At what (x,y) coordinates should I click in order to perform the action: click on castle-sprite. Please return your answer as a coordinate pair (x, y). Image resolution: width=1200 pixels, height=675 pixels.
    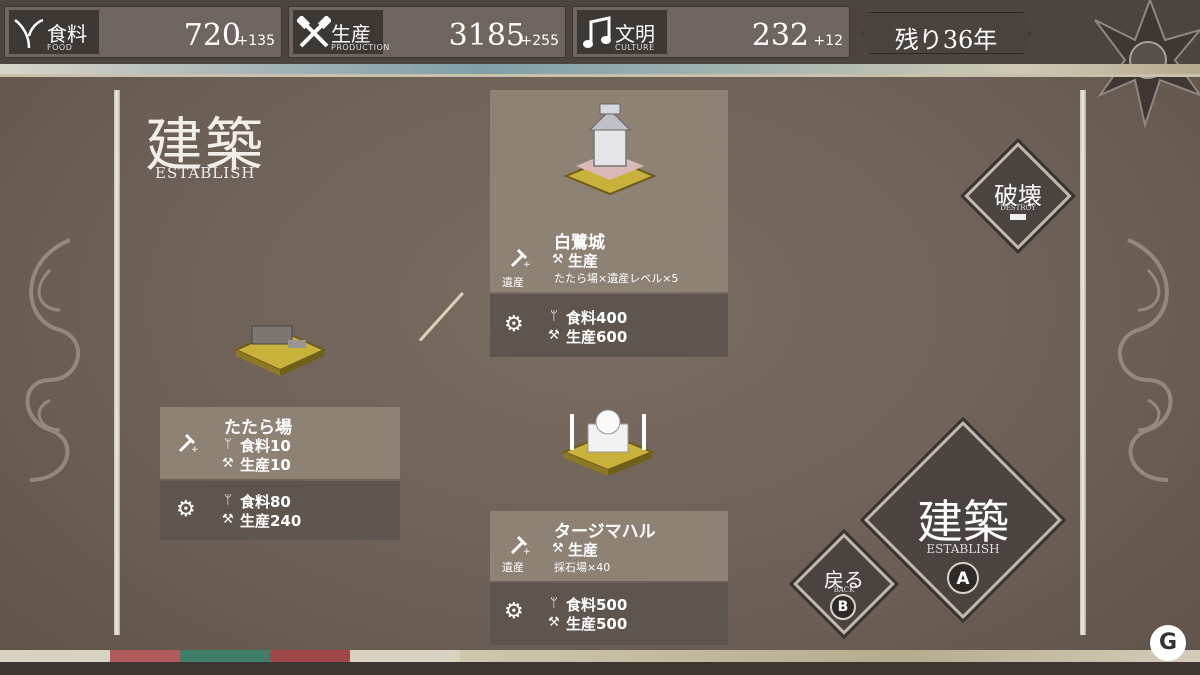
    Looking at the image, I should click on (610, 149).